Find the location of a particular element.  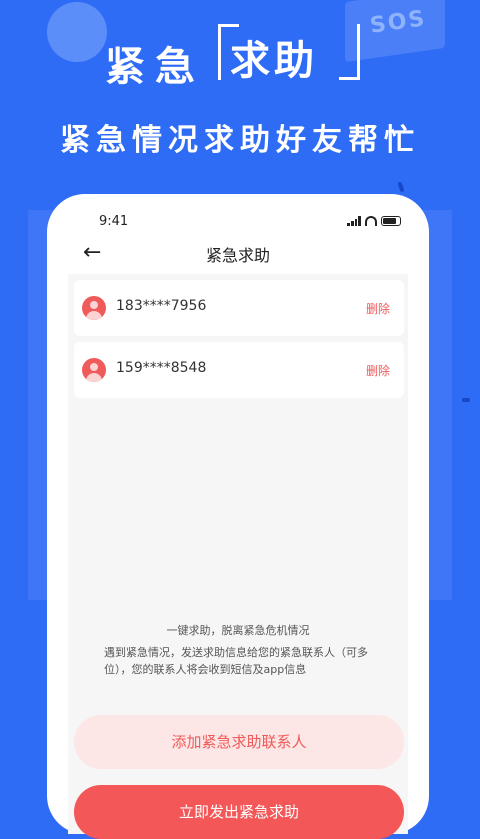

signal-icon is located at coordinates (354, 221).